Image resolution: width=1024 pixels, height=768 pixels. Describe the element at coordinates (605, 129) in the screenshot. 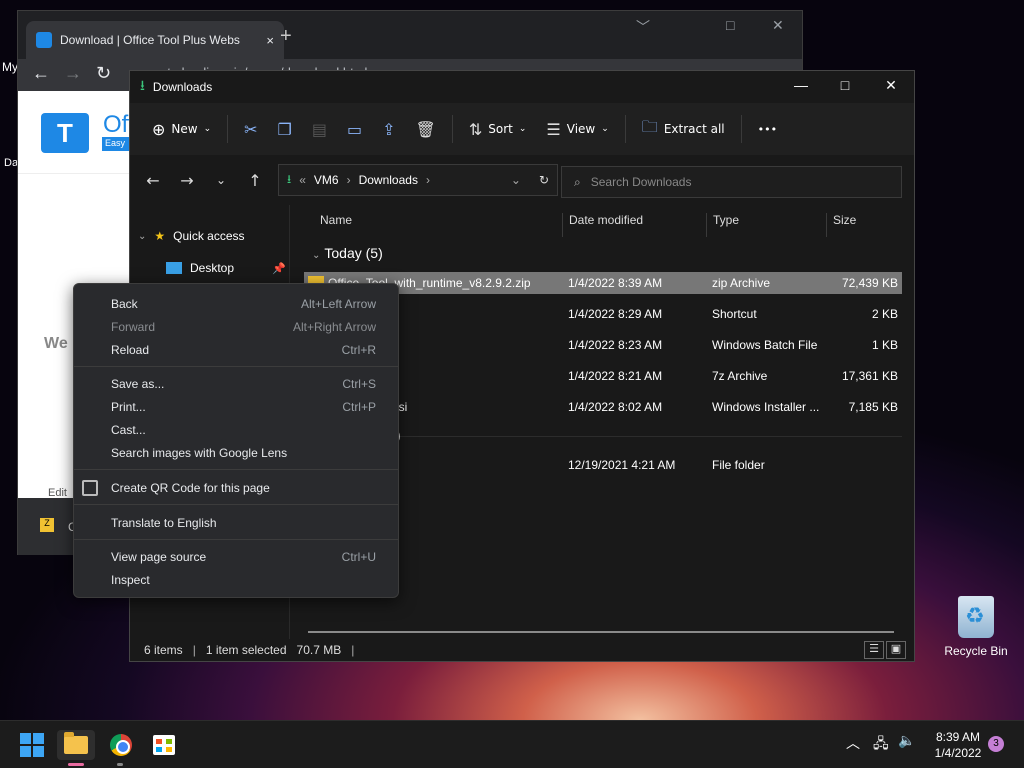

I see `chevron-down-icon: ⌄` at that location.